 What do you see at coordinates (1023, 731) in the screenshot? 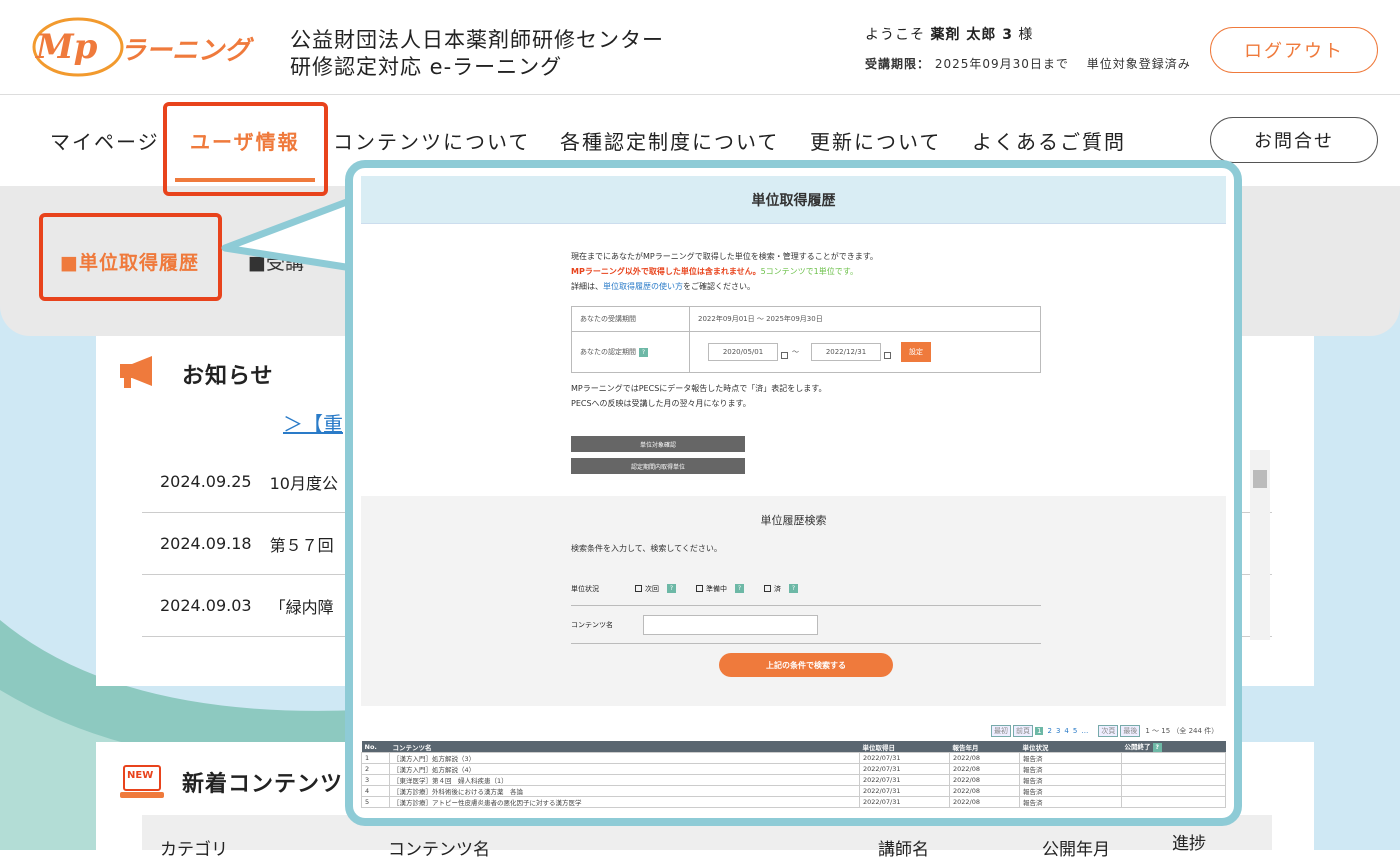
I see `pager-prev: 前頁` at bounding box center [1023, 731].